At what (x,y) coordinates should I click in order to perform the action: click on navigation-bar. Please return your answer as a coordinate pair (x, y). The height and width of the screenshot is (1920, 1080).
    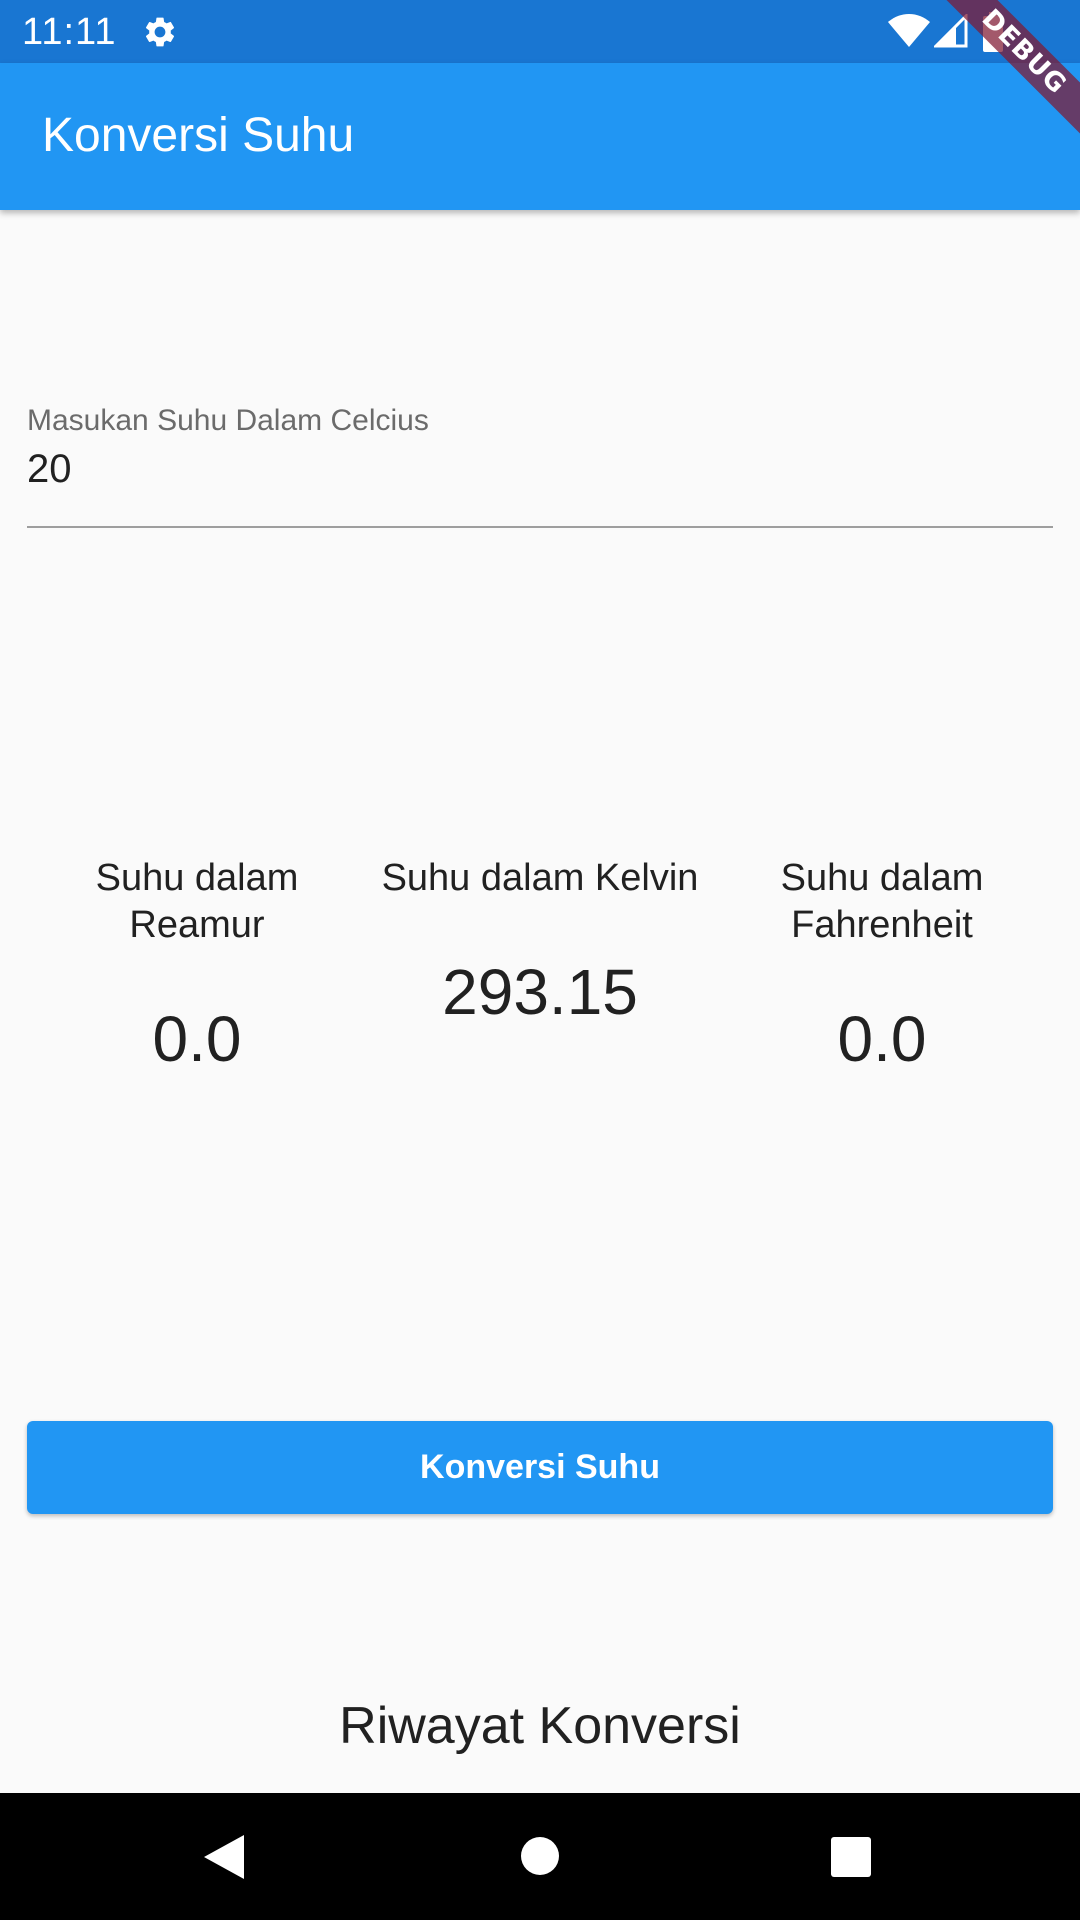
    Looking at the image, I should click on (540, 1856).